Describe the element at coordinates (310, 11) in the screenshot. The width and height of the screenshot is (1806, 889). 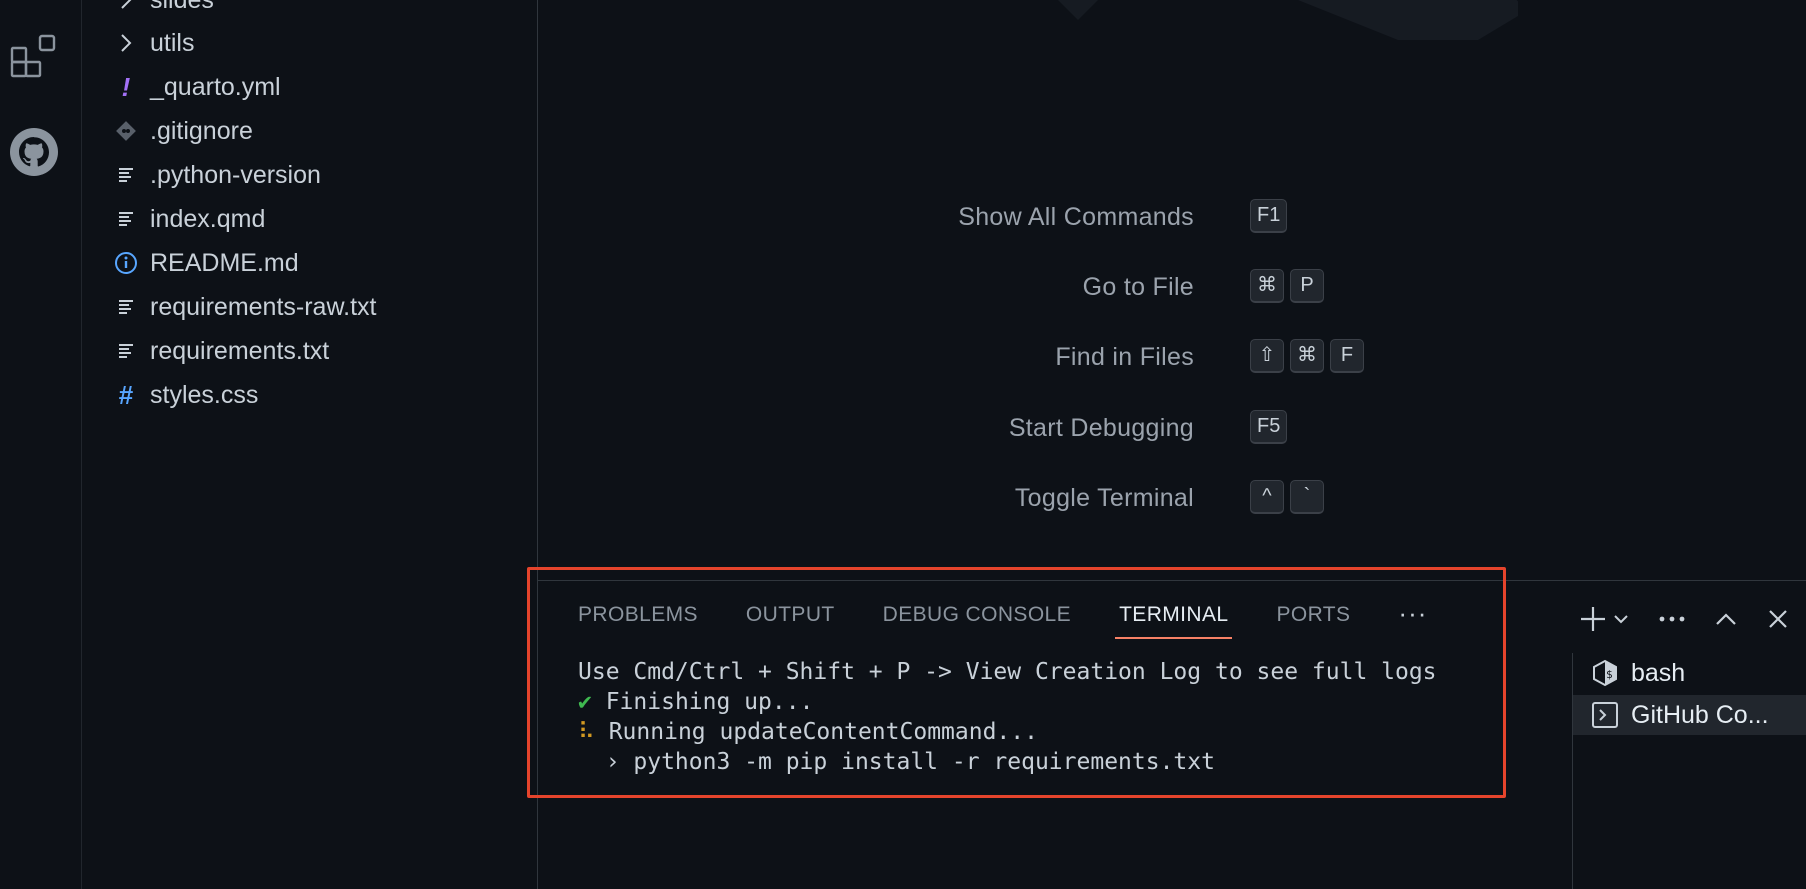
I see `folder-slides: slides` at that location.